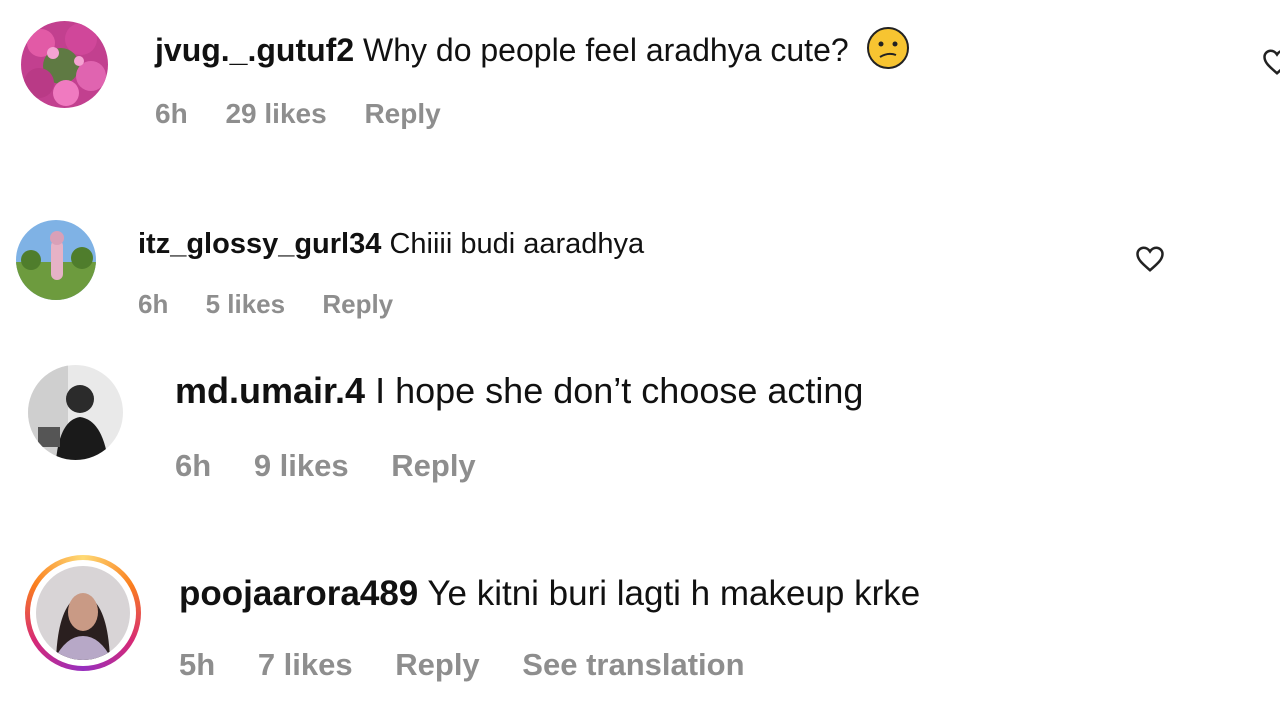 This screenshot has width=1280, height=720. What do you see at coordinates (301, 466) in the screenshot?
I see `comment-likes: 9 likes` at bounding box center [301, 466].